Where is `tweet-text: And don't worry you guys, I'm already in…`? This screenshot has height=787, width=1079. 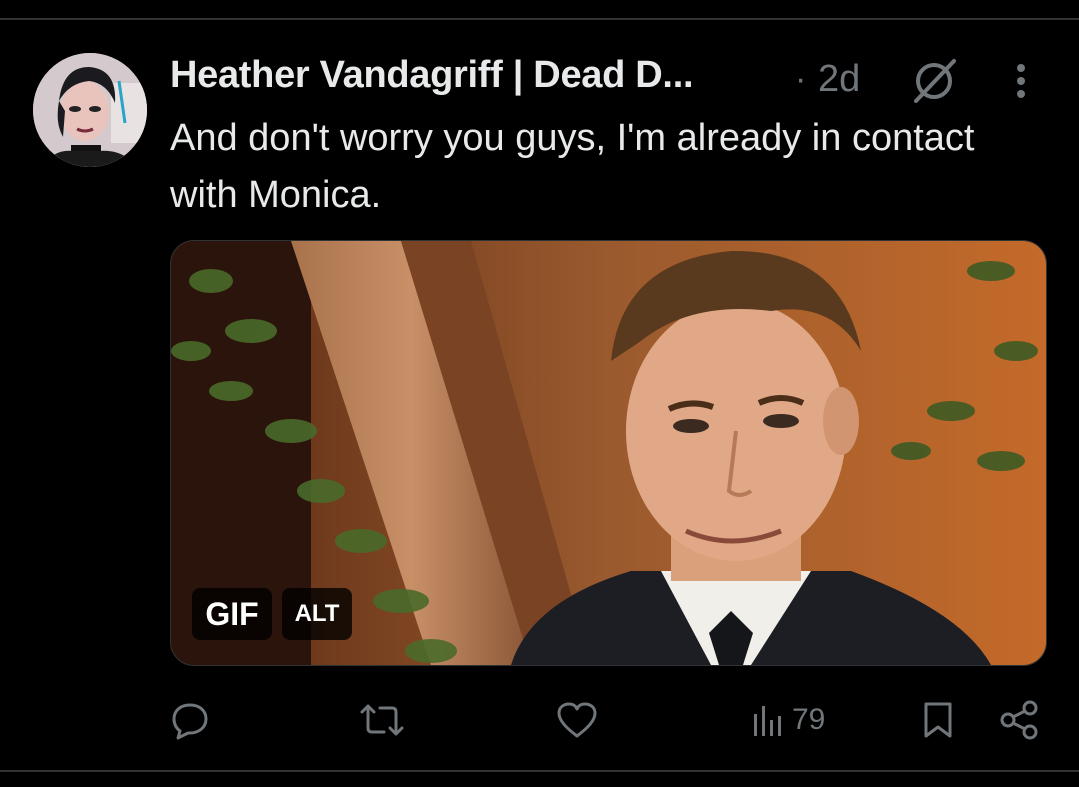 tweet-text: And don't worry you guys, I'm already in… is located at coordinates (572, 166).